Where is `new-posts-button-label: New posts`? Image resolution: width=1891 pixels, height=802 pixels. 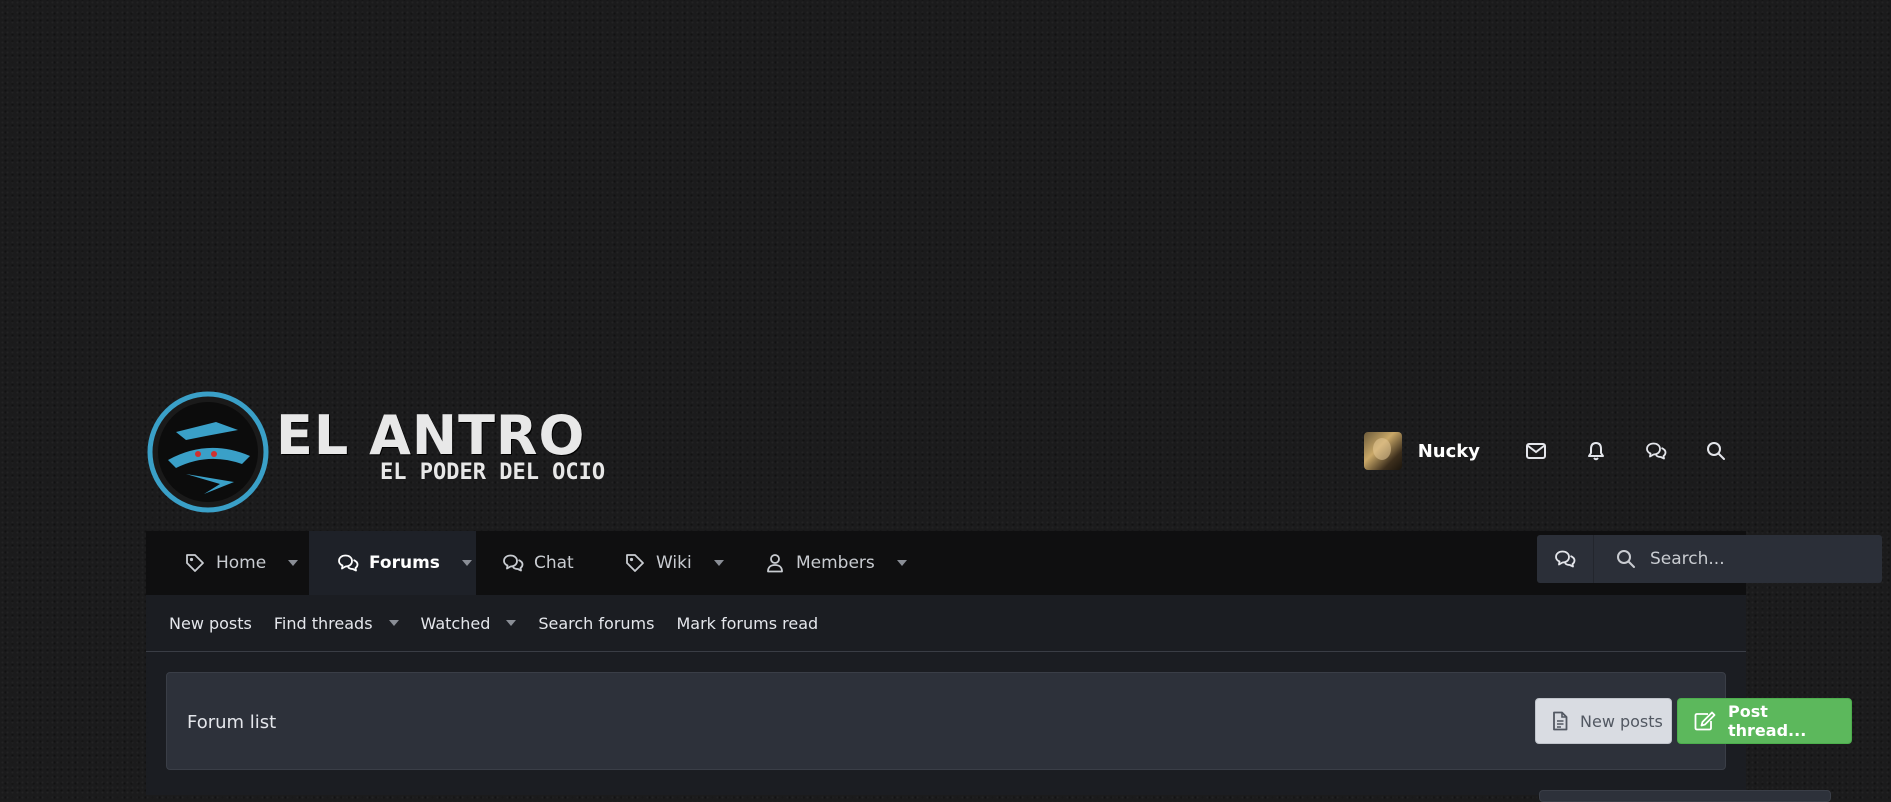
new-posts-button-label: New posts is located at coordinates (1621, 721).